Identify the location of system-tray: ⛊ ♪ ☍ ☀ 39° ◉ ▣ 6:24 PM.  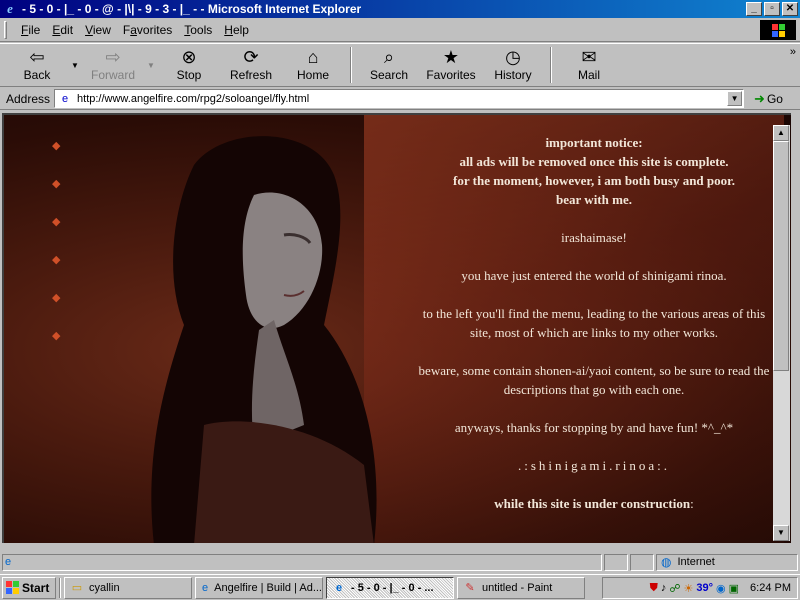
(700, 588).